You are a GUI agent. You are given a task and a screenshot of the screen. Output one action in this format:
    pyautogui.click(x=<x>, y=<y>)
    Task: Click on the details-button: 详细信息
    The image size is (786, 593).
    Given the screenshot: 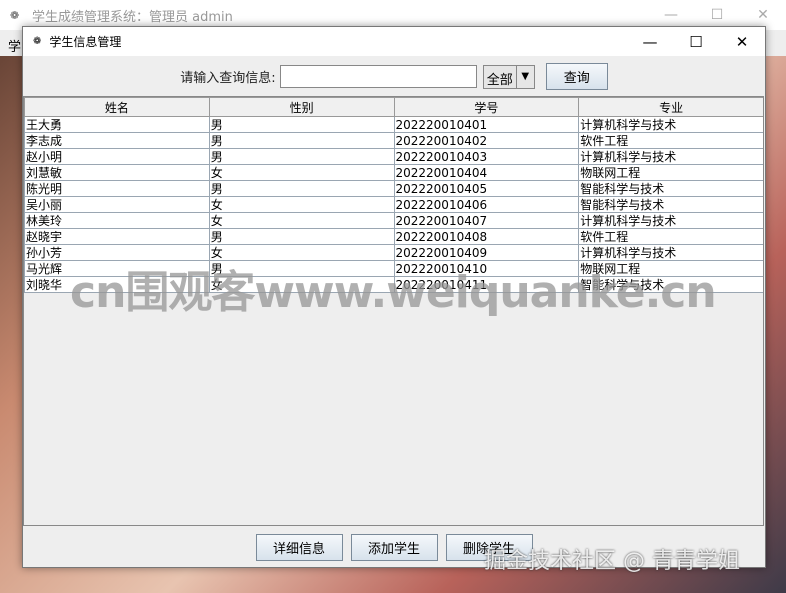 What is the action you would take?
    pyautogui.click(x=299, y=547)
    